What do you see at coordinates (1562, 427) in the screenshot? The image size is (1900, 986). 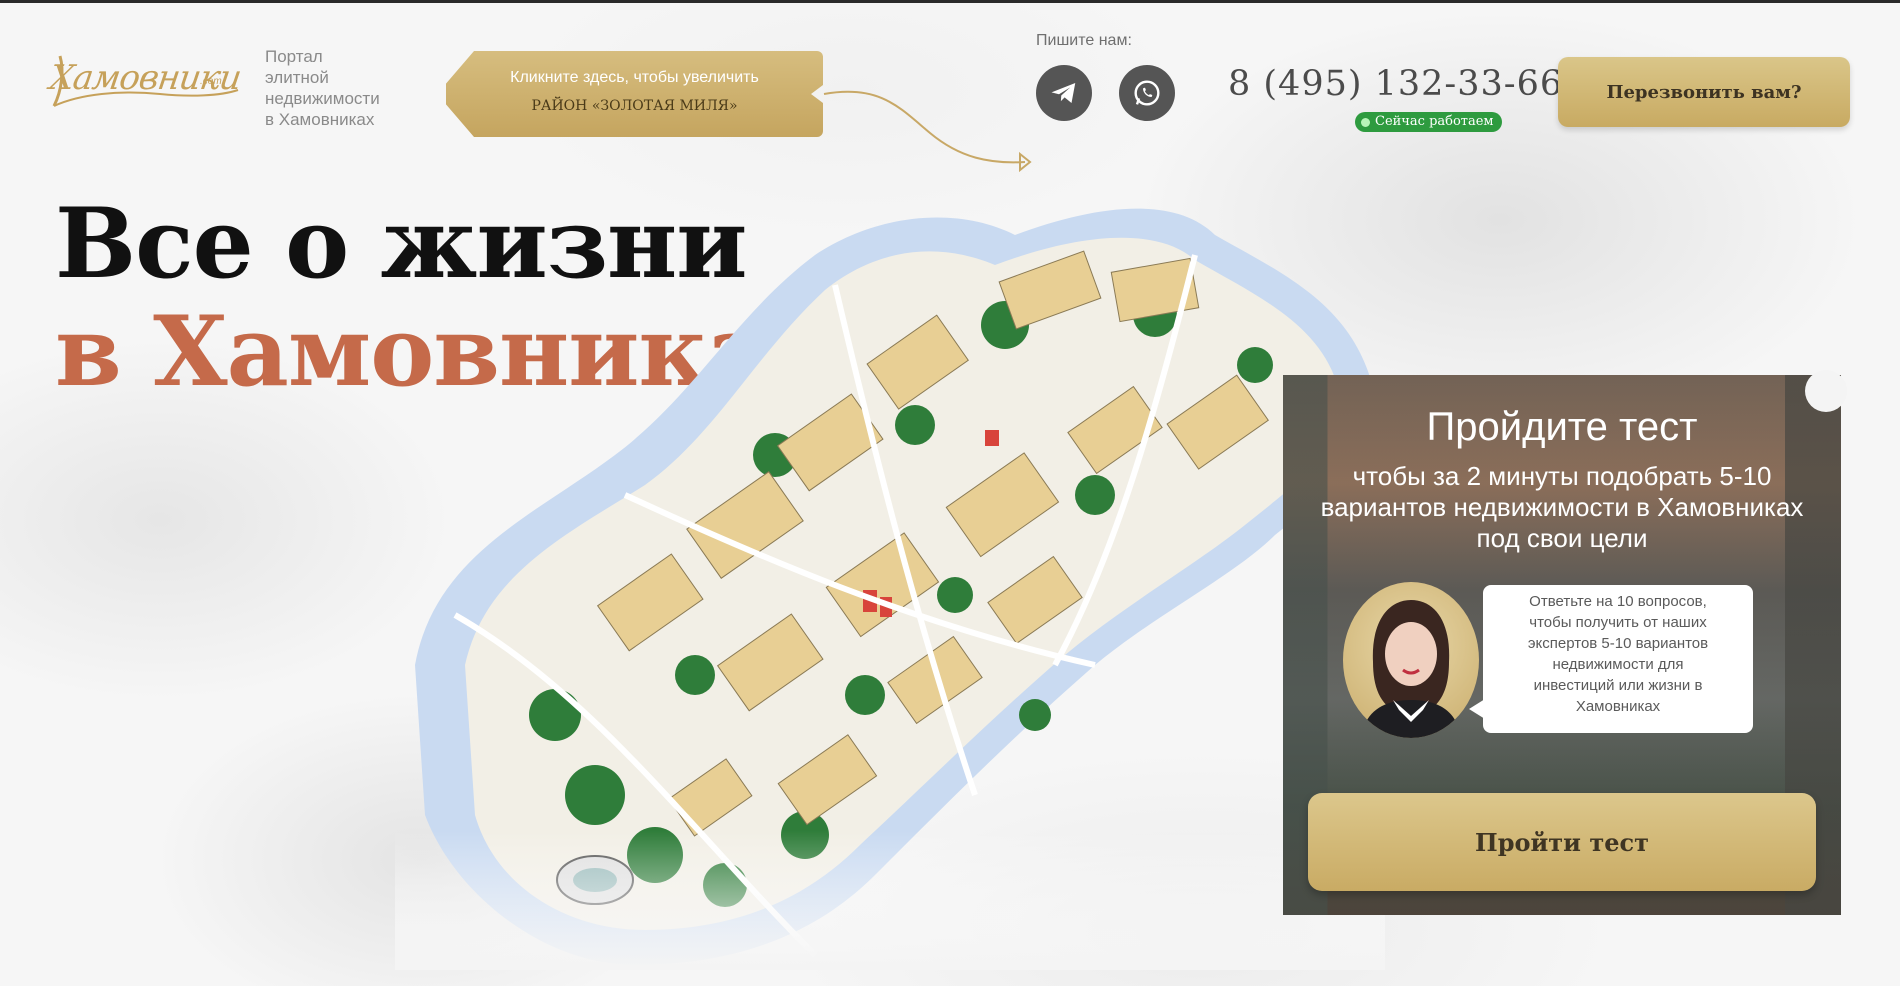 I see `quiz-title: Пройдите тест` at bounding box center [1562, 427].